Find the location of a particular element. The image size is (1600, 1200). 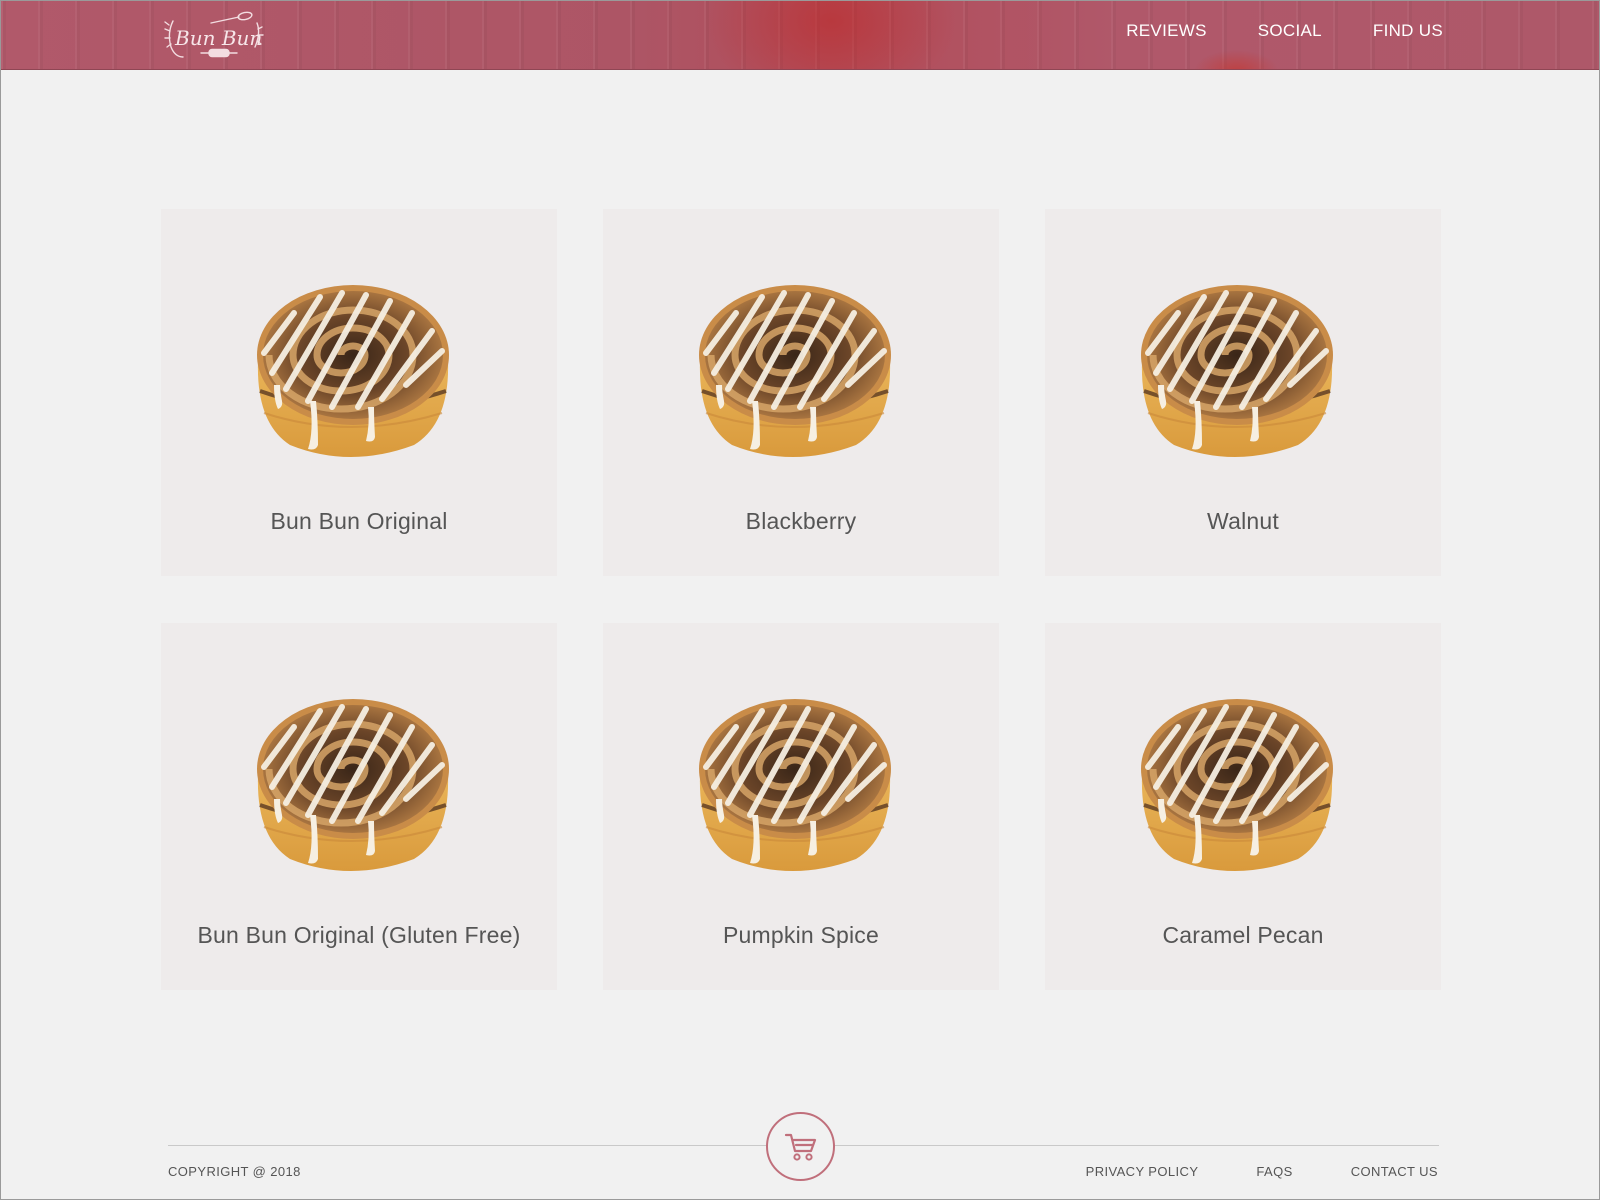

product-title: Pumpkin Spice is located at coordinates (800, 935).